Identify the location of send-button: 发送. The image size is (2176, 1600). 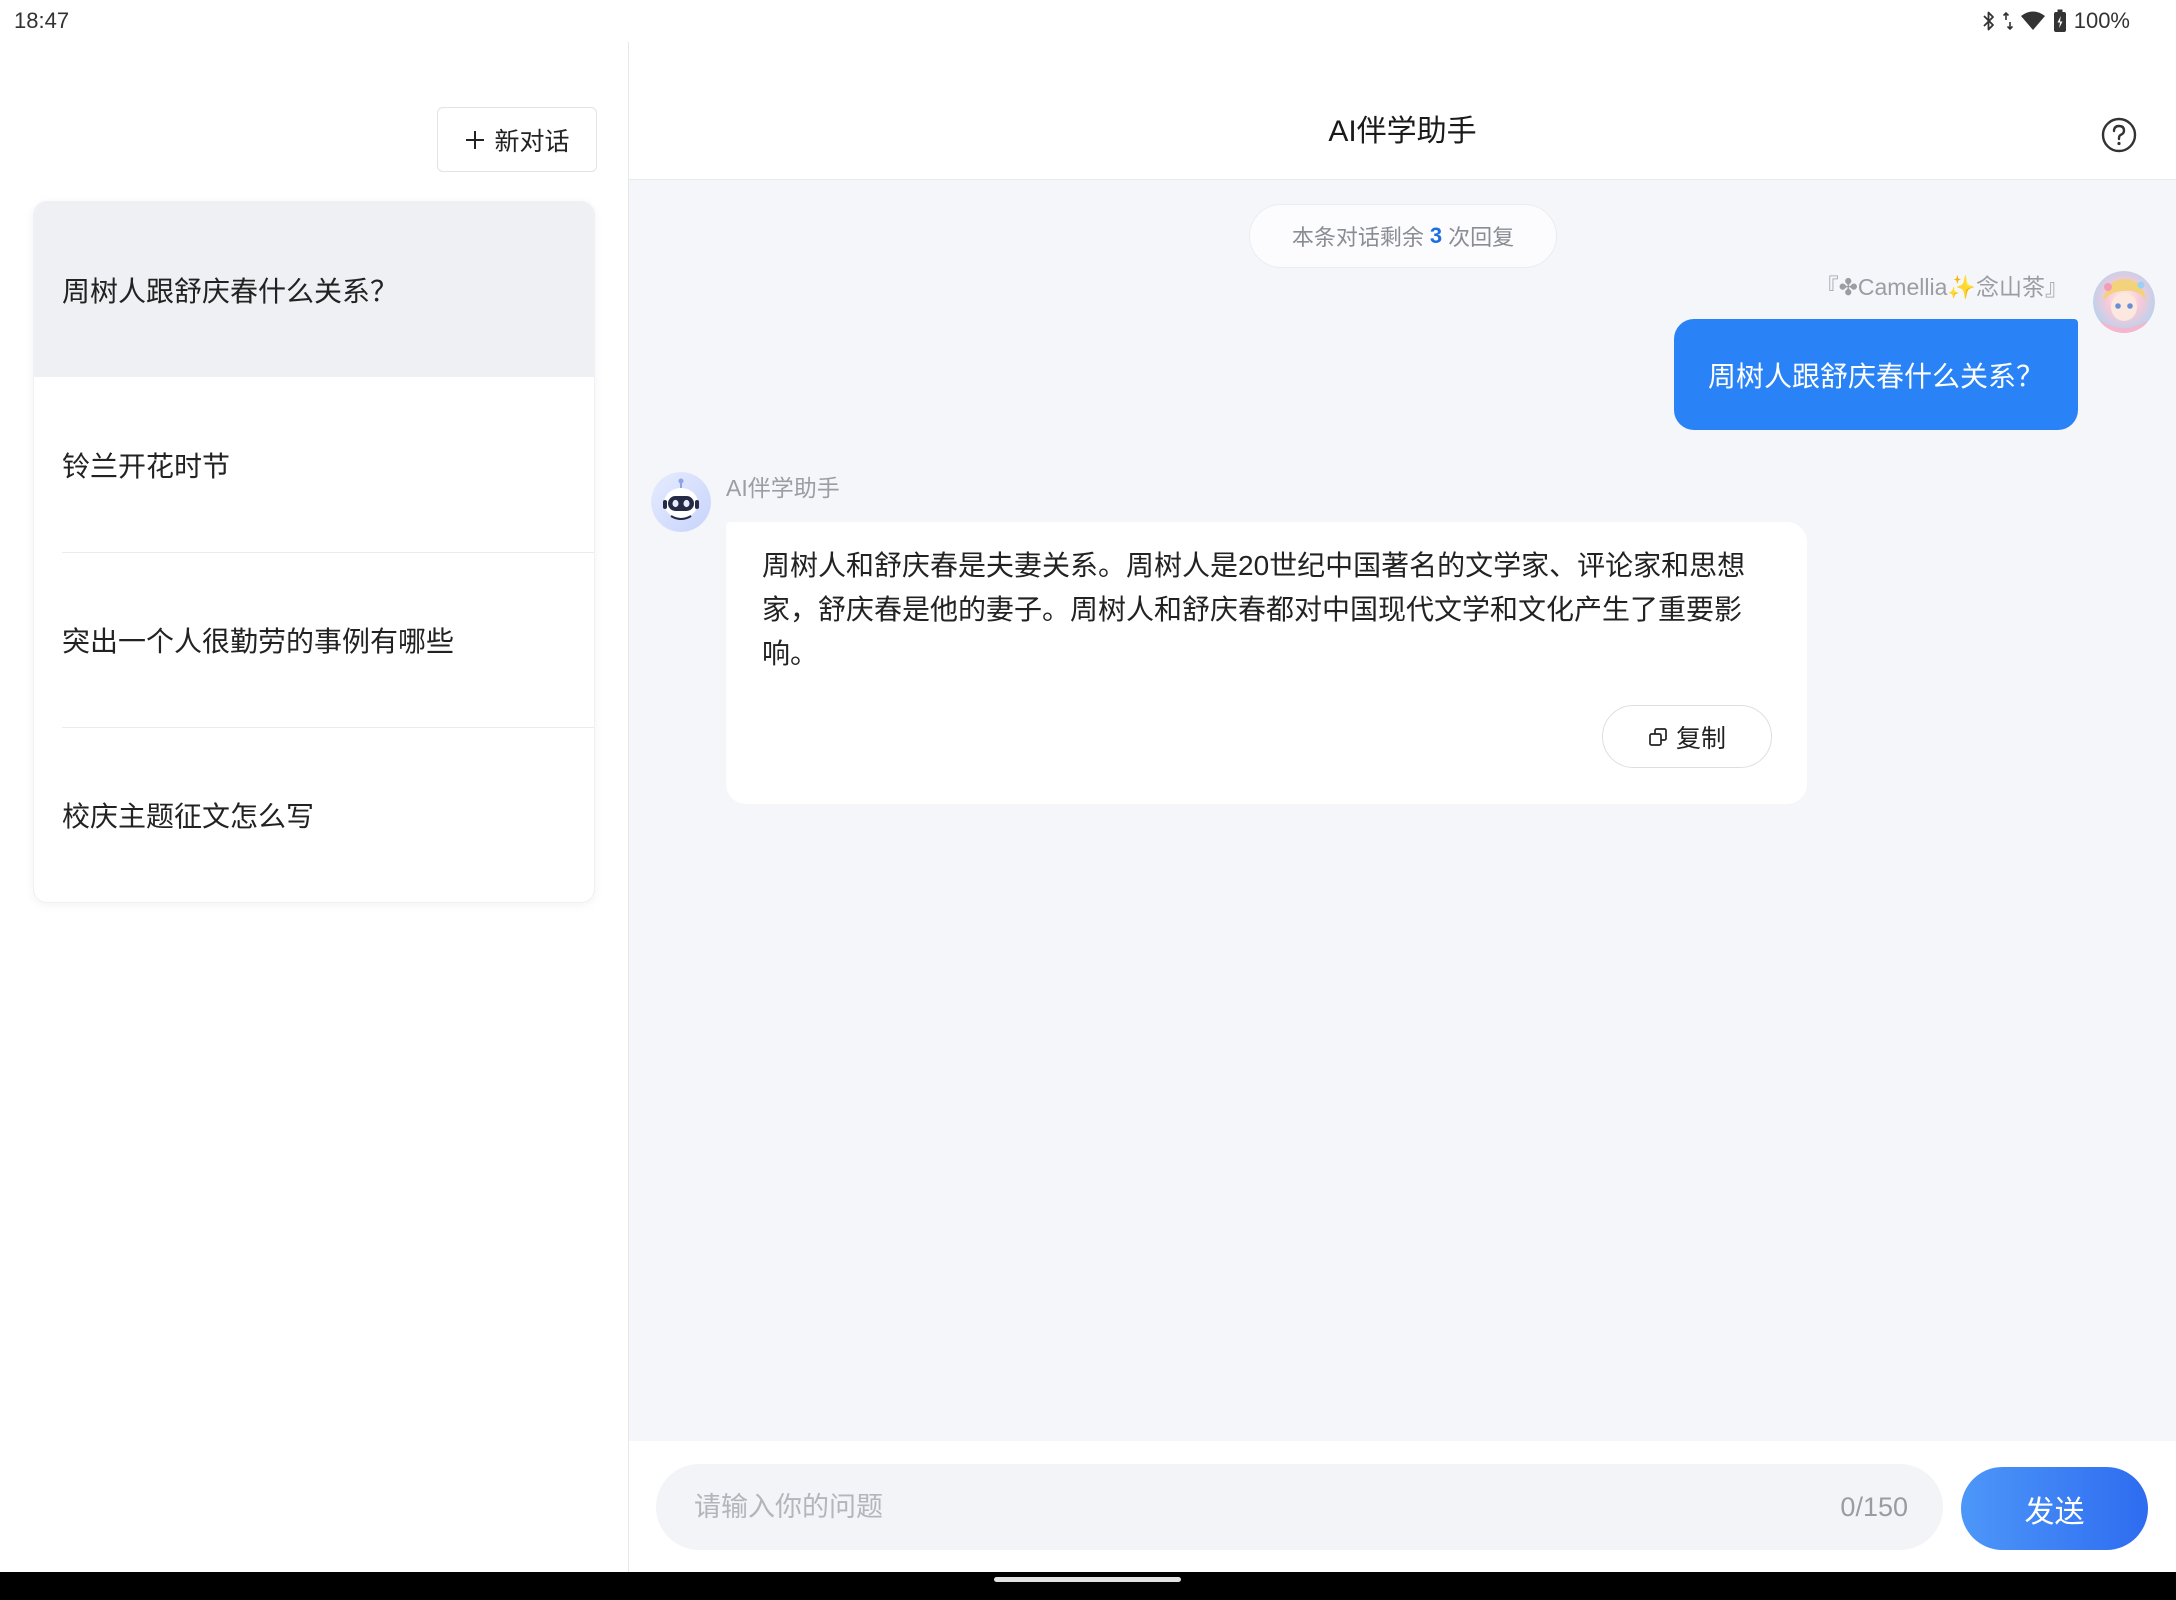
(2054, 1508).